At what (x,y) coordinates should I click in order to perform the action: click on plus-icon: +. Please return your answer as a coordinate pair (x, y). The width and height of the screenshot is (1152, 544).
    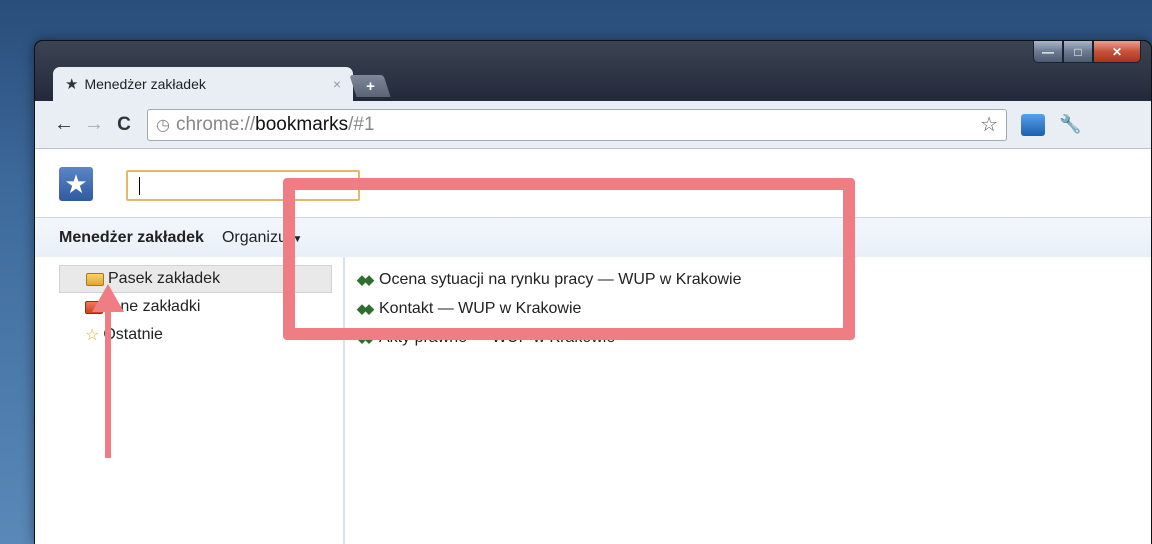
    Looking at the image, I should click on (370, 86).